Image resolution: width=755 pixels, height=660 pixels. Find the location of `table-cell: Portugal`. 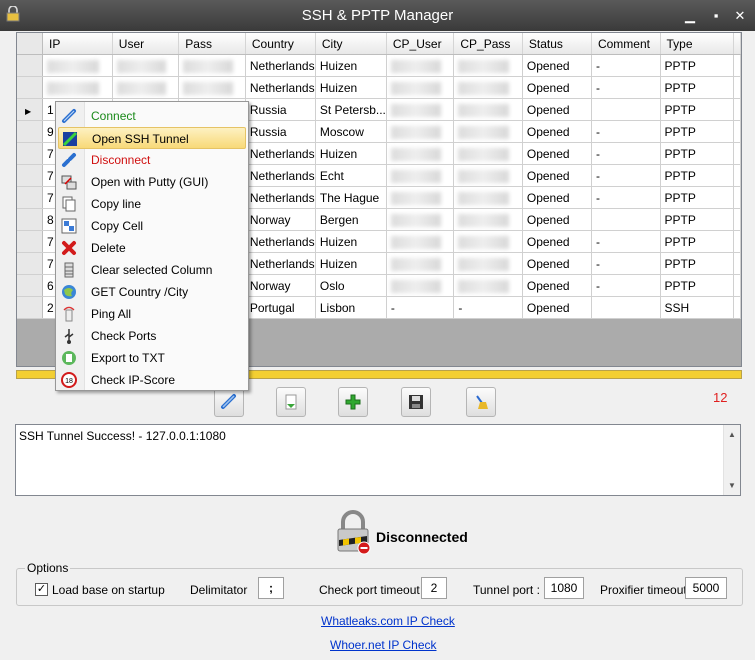

table-cell: Portugal is located at coordinates (280, 307).